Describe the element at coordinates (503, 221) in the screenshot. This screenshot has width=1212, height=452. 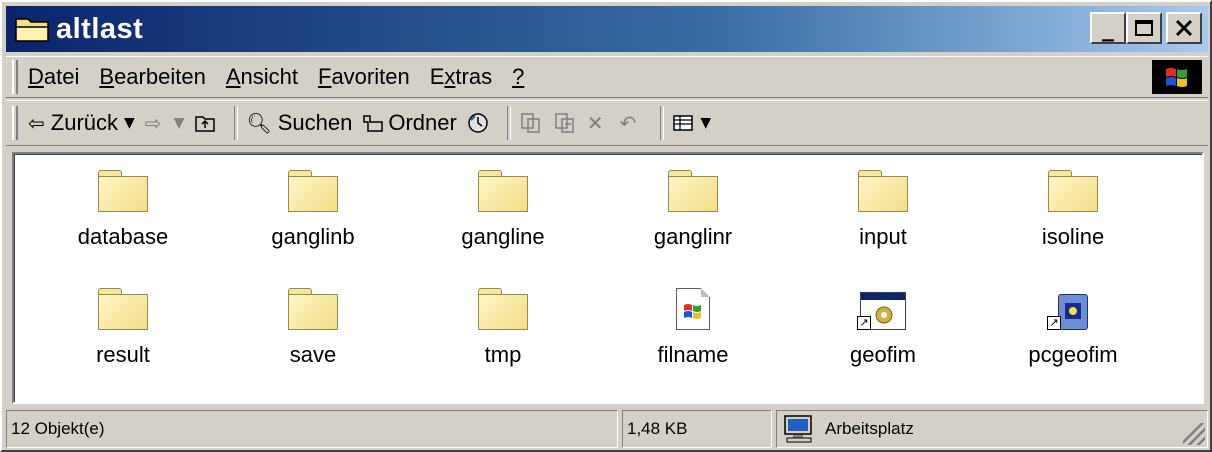
I see `file-item: gangline` at that location.